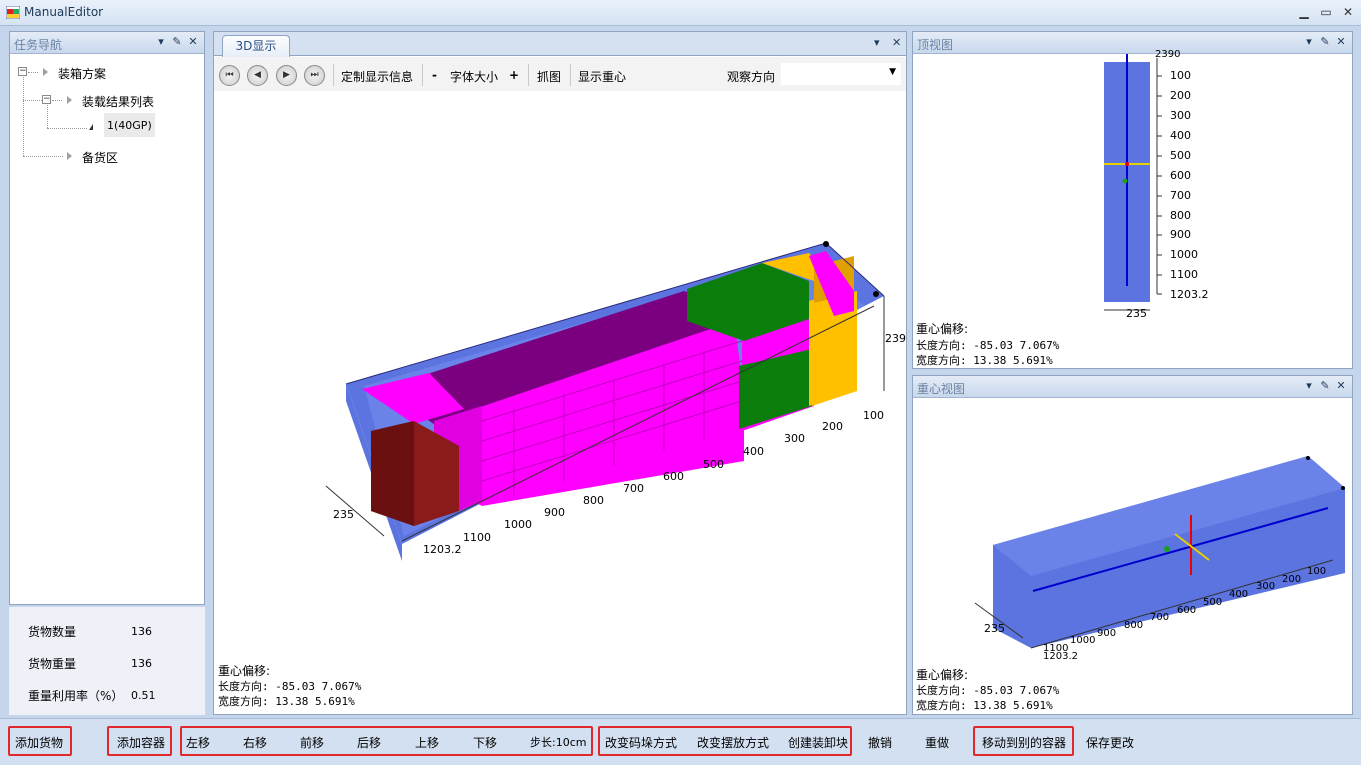  What do you see at coordinates (286, 75) in the screenshot?
I see `next-icon: ▶` at bounding box center [286, 75].